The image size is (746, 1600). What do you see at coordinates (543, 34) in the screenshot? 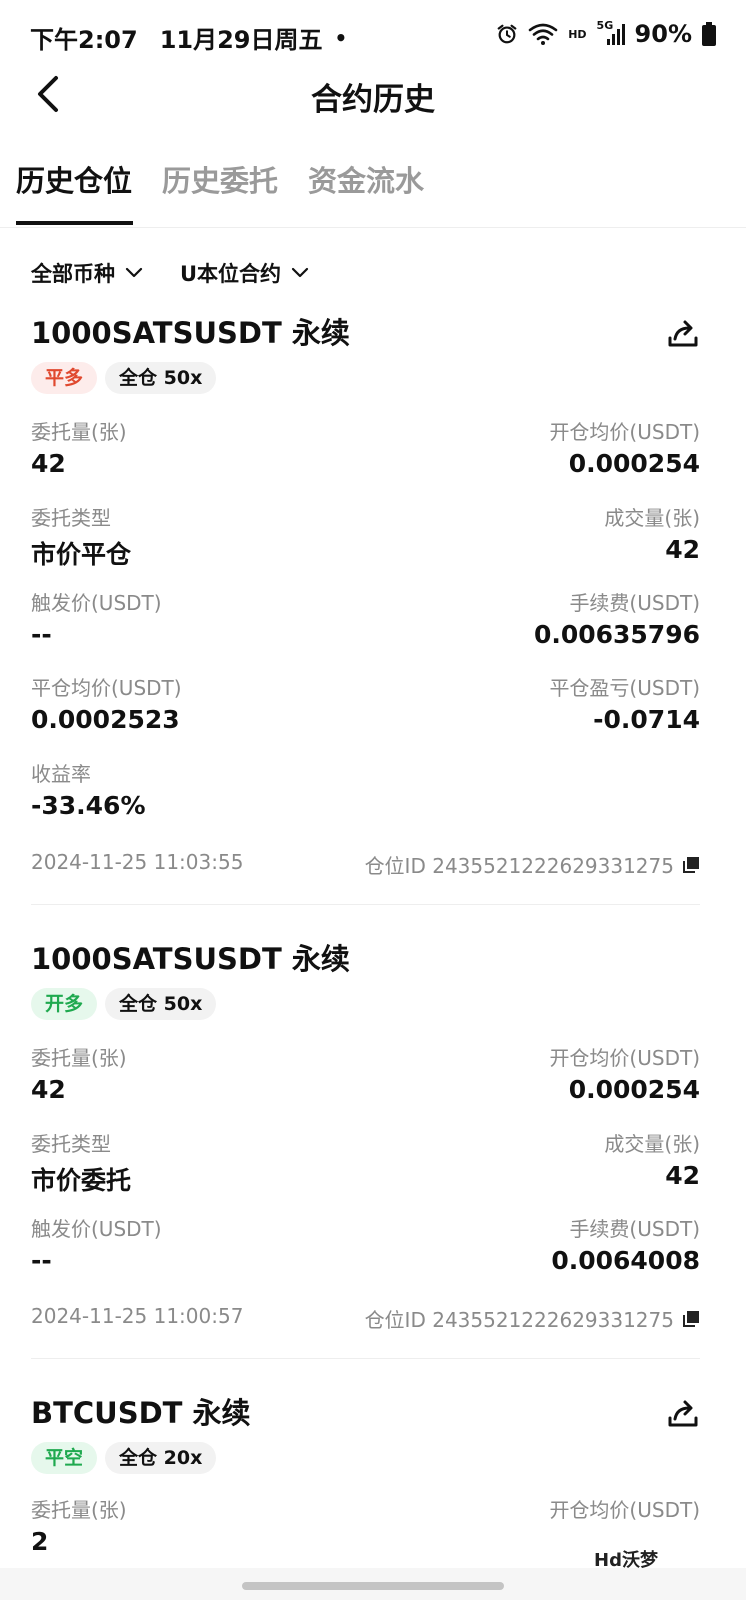
I see `wifi-icon` at bounding box center [543, 34].